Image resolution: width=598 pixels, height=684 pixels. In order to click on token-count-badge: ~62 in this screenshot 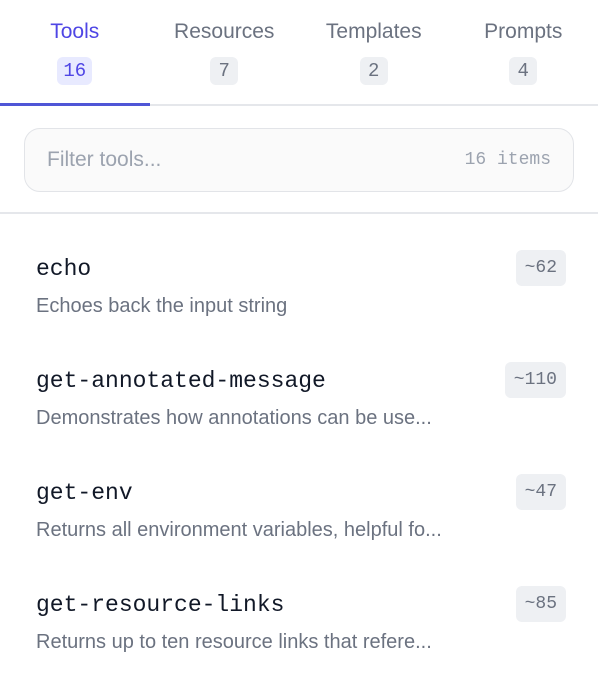, I will do `click(541, 268)`.